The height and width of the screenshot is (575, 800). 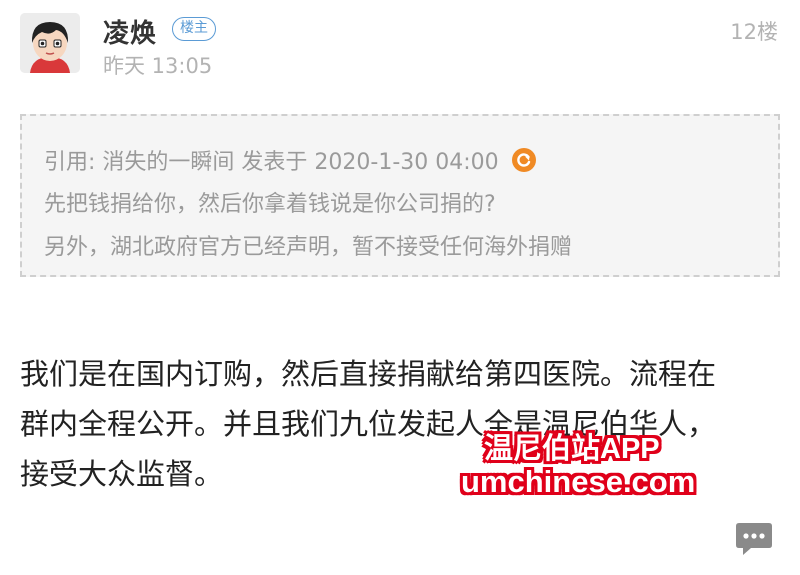 What do you see at coordinates (271, 162) in the screenshot?
I see `quote-header-text: 引用: 消失的一瞬间 发表于 2020-1-30 04:00` at bounding box center [271, 162].